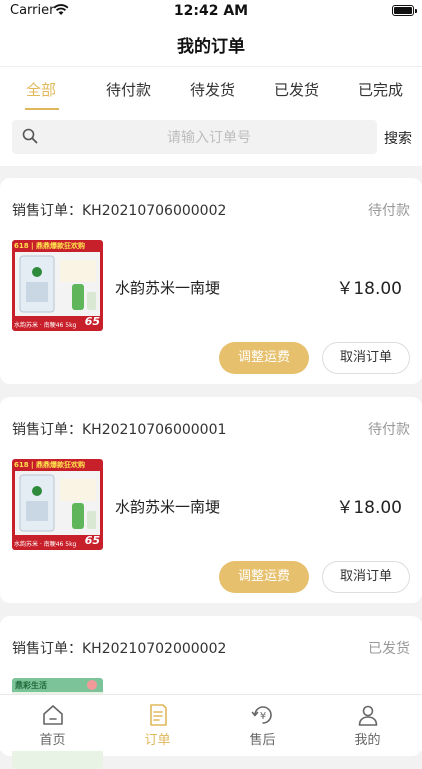 This screenshot has width=422, height=769. Describe the element at coordinates (296, 89) in the screenshot. I see `tab-shipped: 已发货` at that location.